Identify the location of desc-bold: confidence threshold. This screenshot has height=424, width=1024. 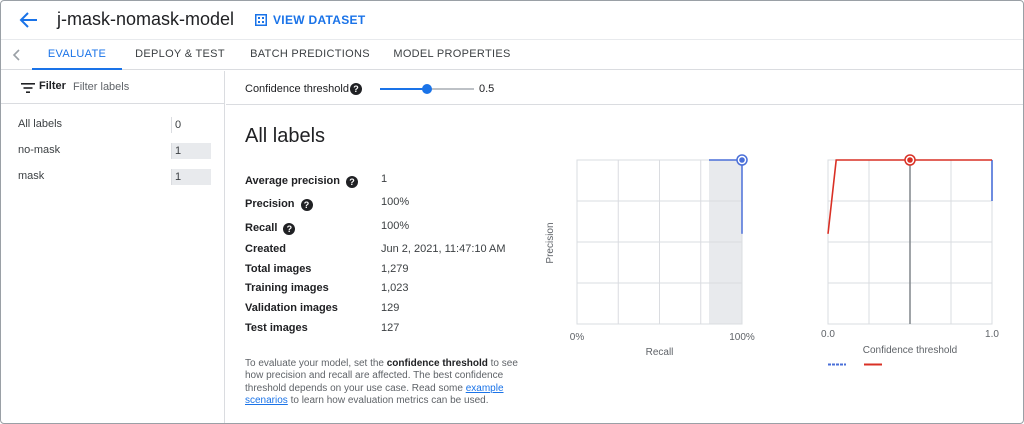
(437, 363).